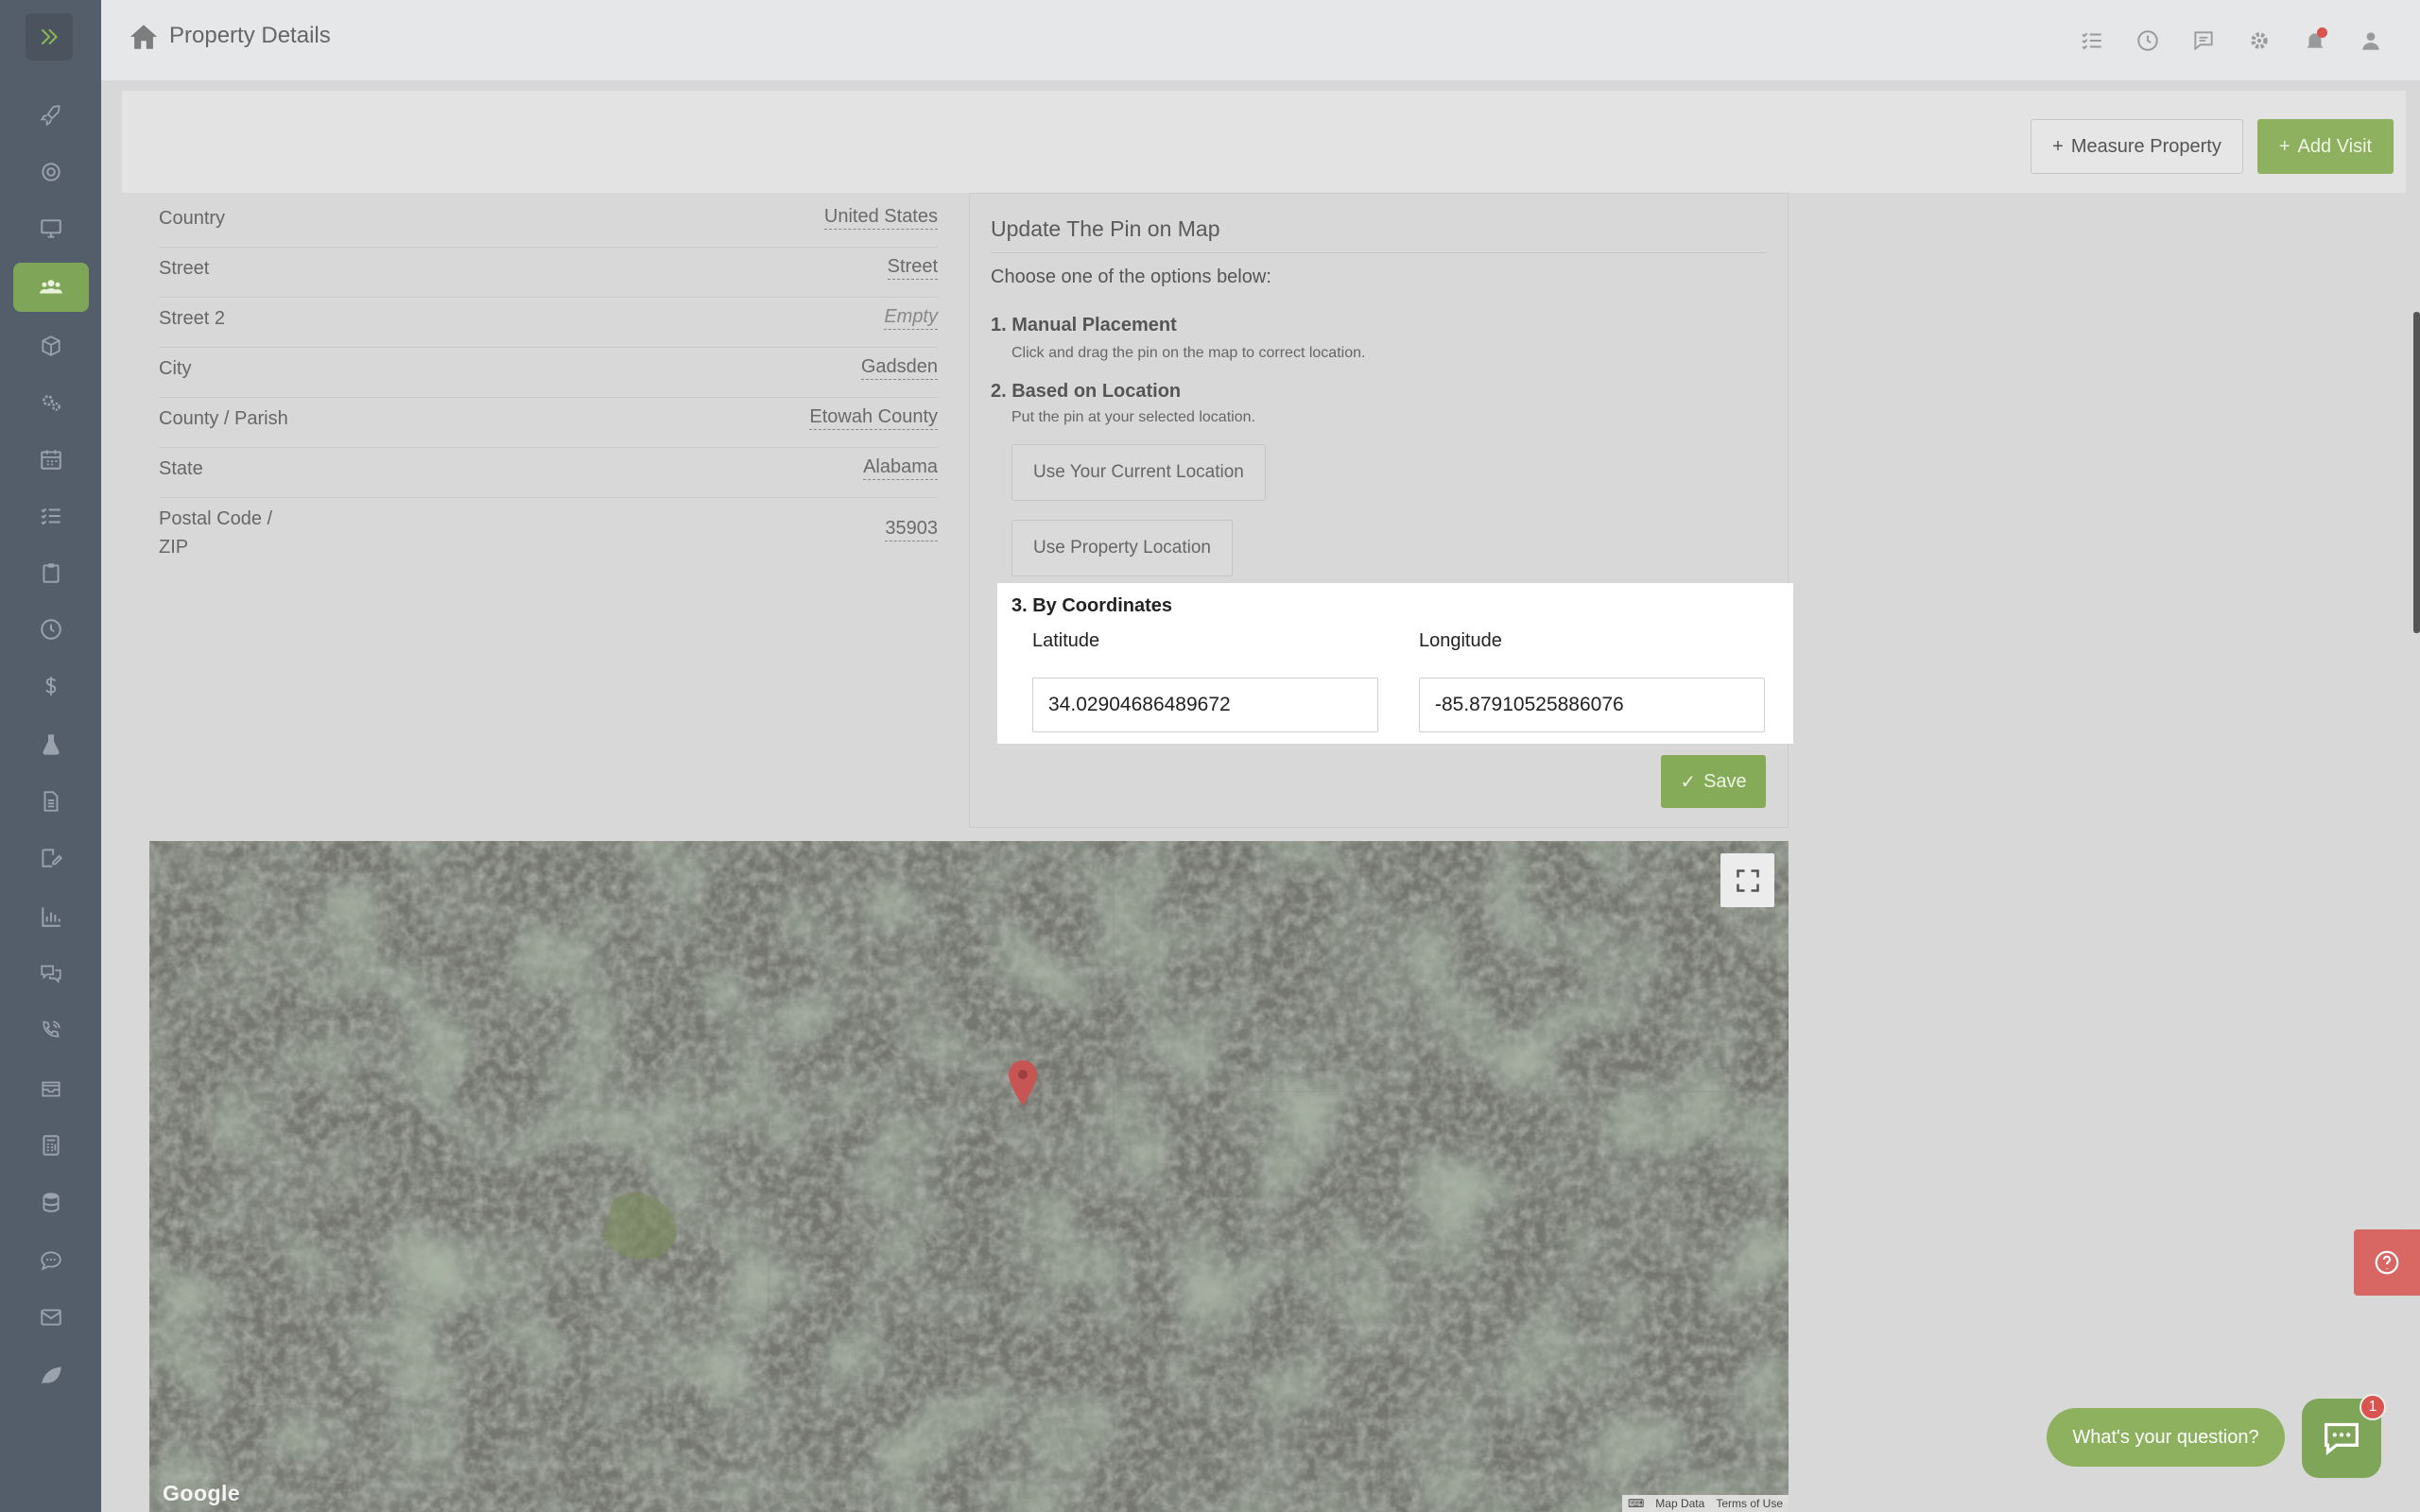 Image resolution: width=2420 pixels, height=1512 pixels. What do you see at coordinates (51, 1145) in the screenshot?
I see `sidebar-item-calculator` at bounding box center [51, 1145].